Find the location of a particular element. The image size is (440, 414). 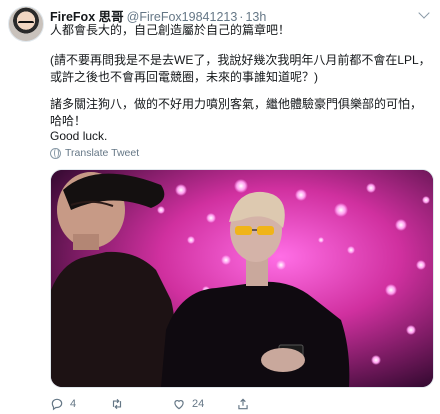

avatar is located at coordinates (26, 24).